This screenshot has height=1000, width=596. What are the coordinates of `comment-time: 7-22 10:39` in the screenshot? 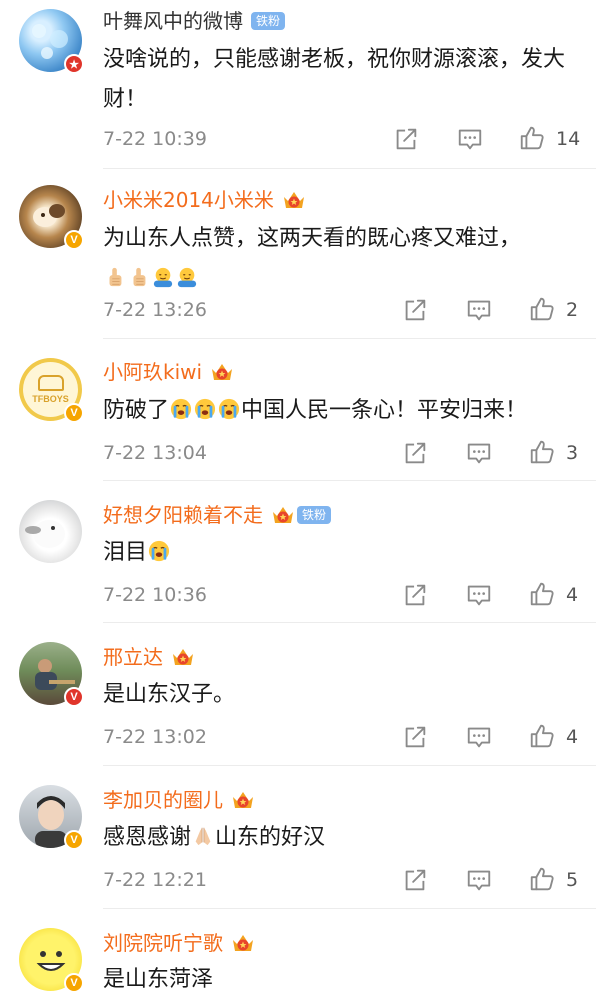 It's located at (155, 139).